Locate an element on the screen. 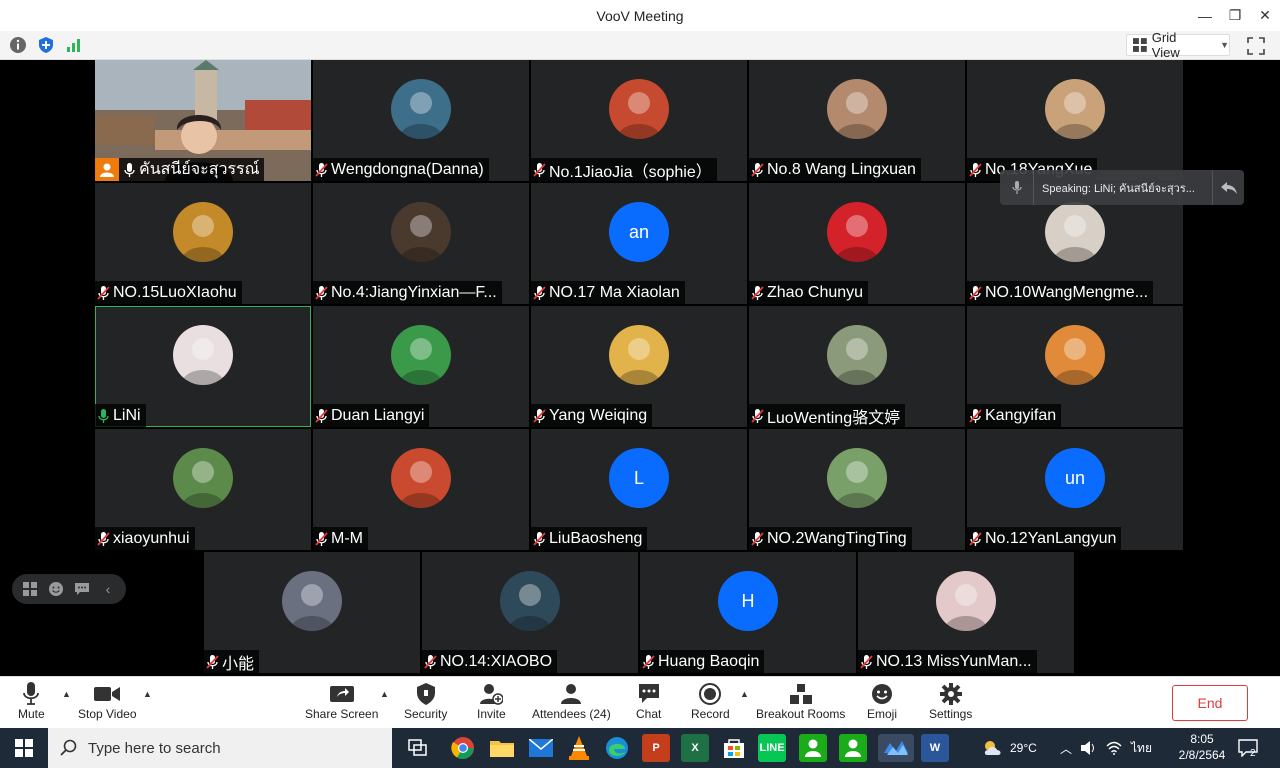 The height and width of the screenshot is (768, 1280). breakout-rooms-button: Breakout Rooms is located at coordinates (800, 701).